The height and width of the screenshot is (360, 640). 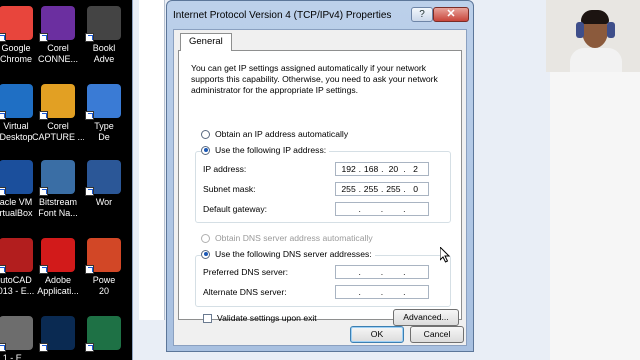 What do you see at coordinates (57, 256) in the screenshot?
I see `adobe-icon` at bounding box center [57, 256].